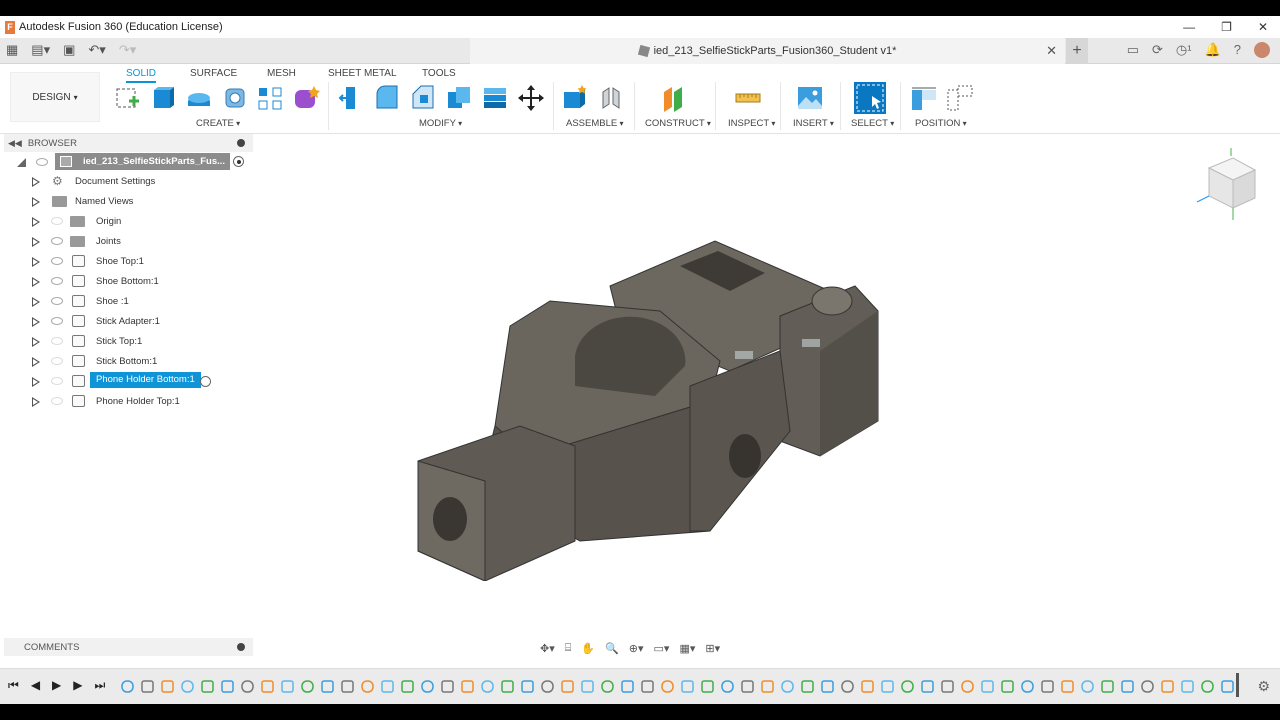 The width and height of the screenshot is (1280, 720). What do you see at coordinates (241, 647) in the screenshot?
I see `add-comment-icon` at bounding box center [241, 647].